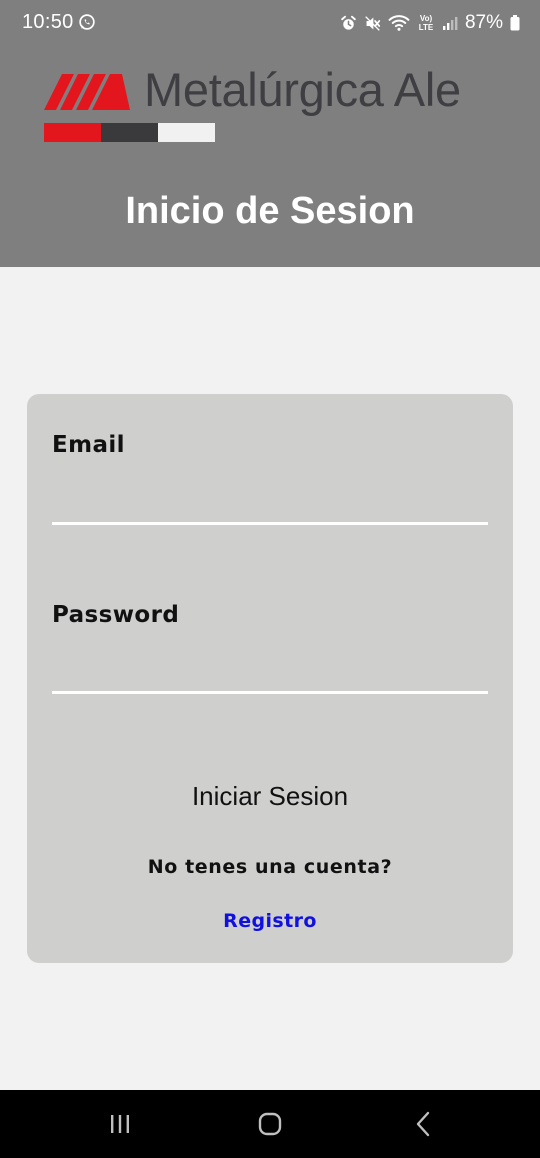 The image size is (540, 1158). What do you see at coordinates (270, 211) in the screenshot?
I see `page-title: Inicio de Sesion` at bounding box center [270, 211].